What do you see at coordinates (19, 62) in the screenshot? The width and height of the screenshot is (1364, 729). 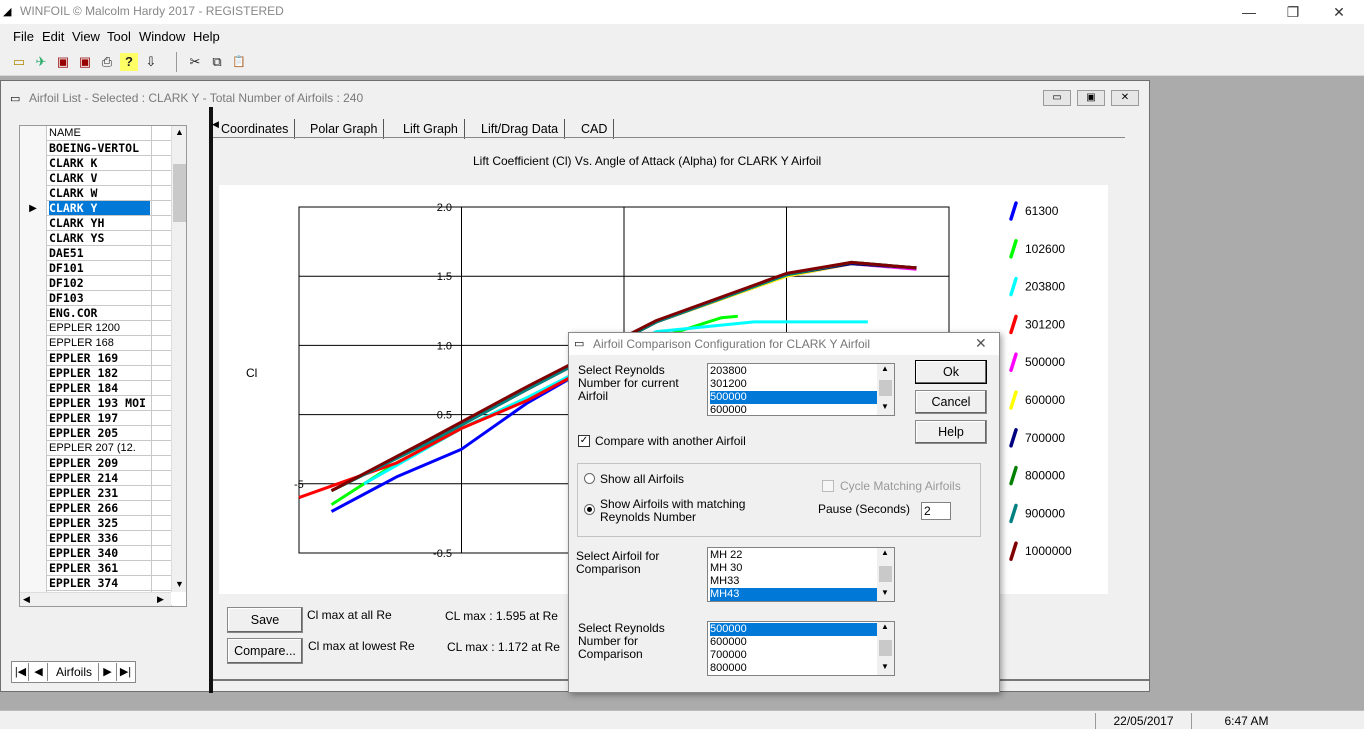 I see `open-icon: ▭` at bounding box center [19, 62].